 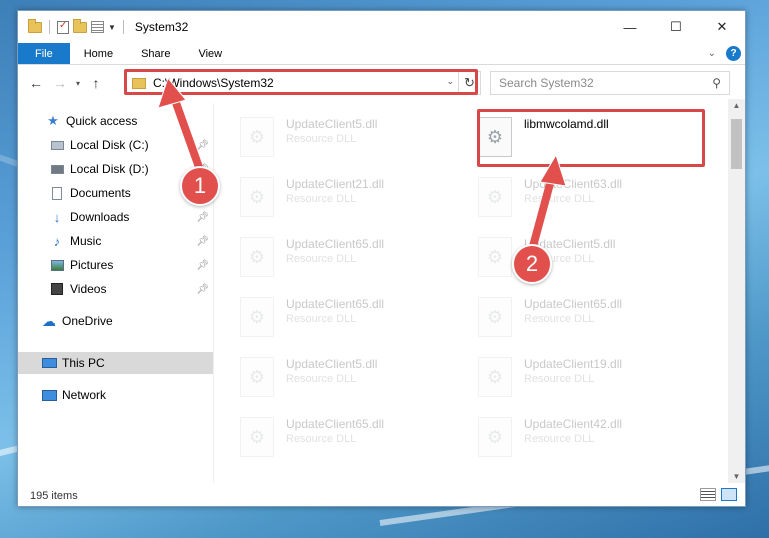 What do you see at coordinates (115, 289) in the screenshot?
I see `nav-item-videos: Videos 📌︎` at bounding box center [115, 289].